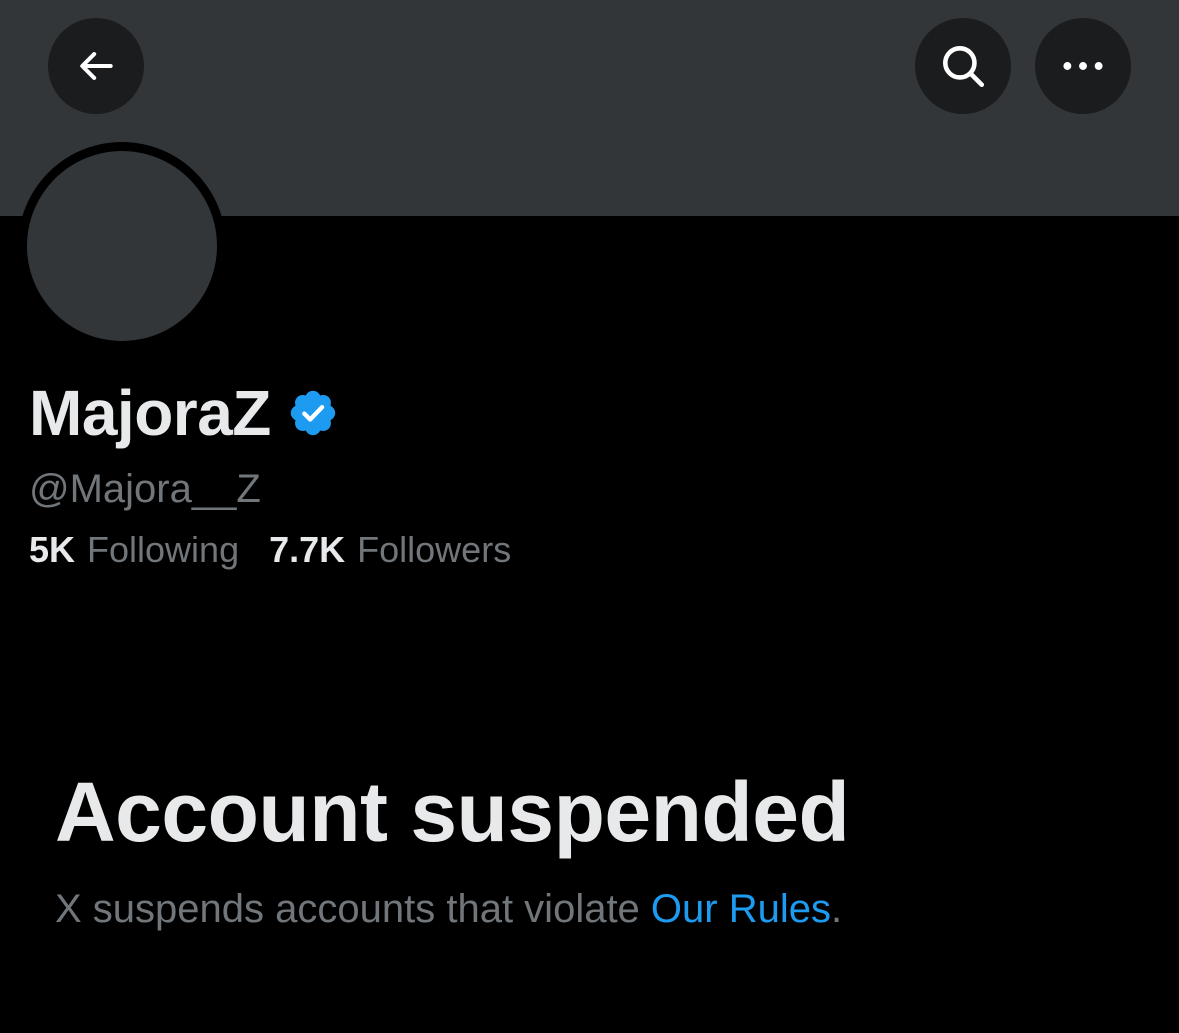  Describe the element at coordinates (452, 812) in the screenshot. I see `suspension-title: Account suspended` at that location.